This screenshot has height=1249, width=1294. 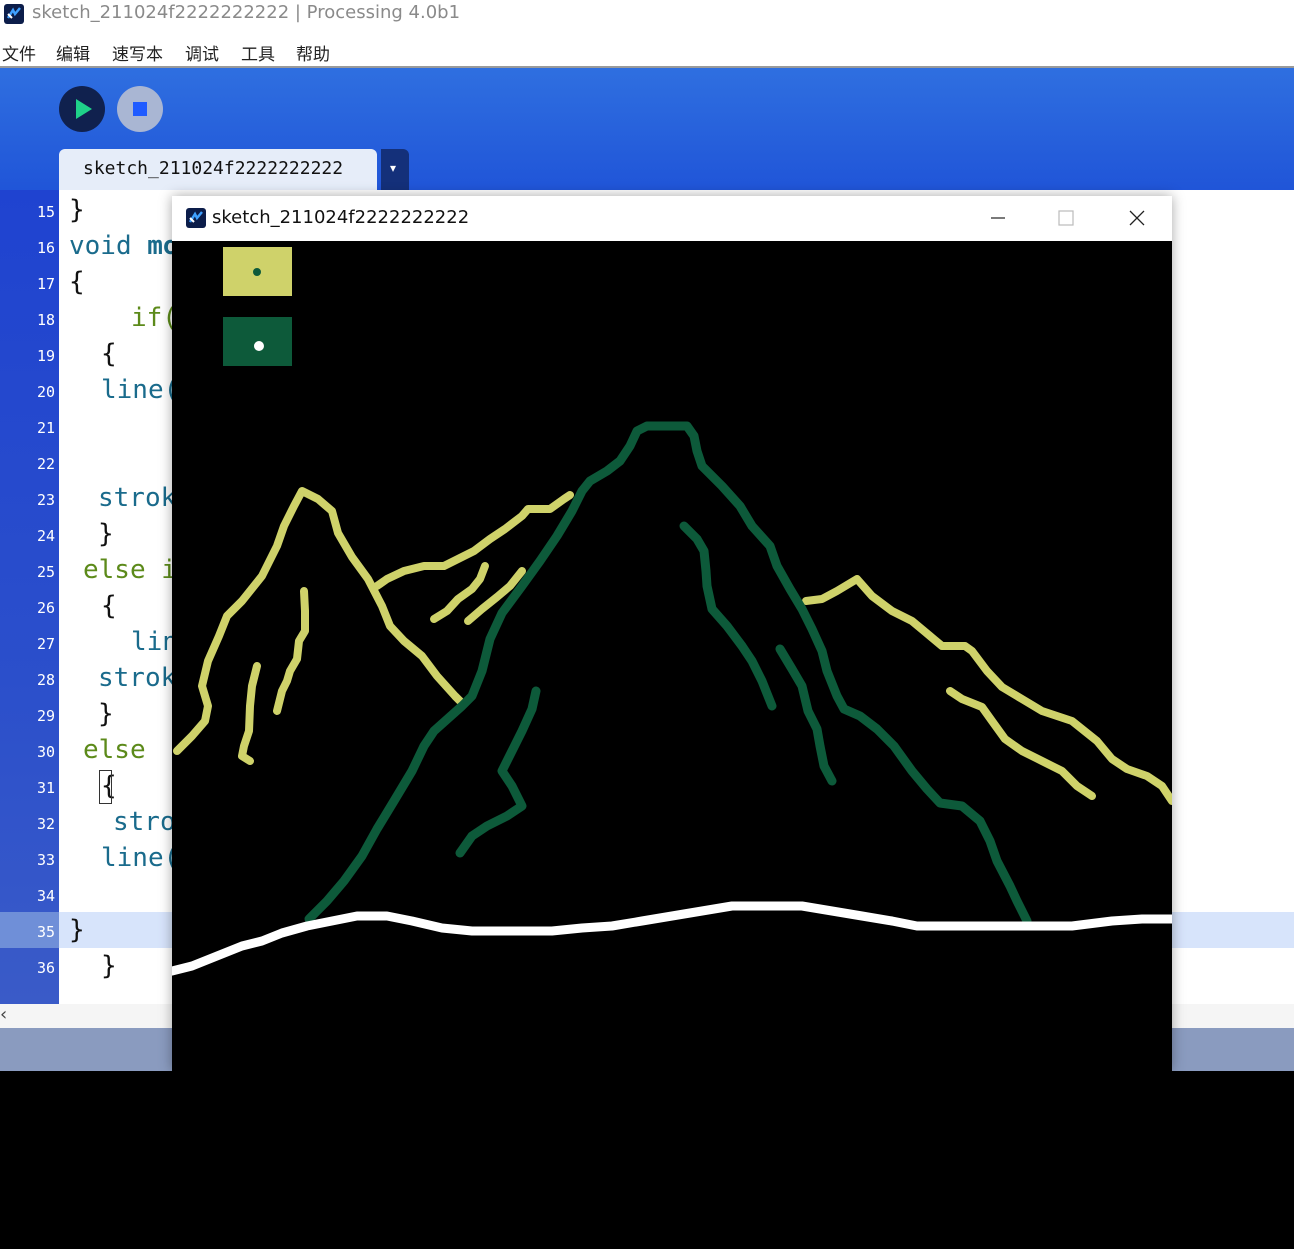 What do you see at coordinates (258, 52) in the screenshot?
I see `menu-tools: 工具` at bounding box center [258, 52].